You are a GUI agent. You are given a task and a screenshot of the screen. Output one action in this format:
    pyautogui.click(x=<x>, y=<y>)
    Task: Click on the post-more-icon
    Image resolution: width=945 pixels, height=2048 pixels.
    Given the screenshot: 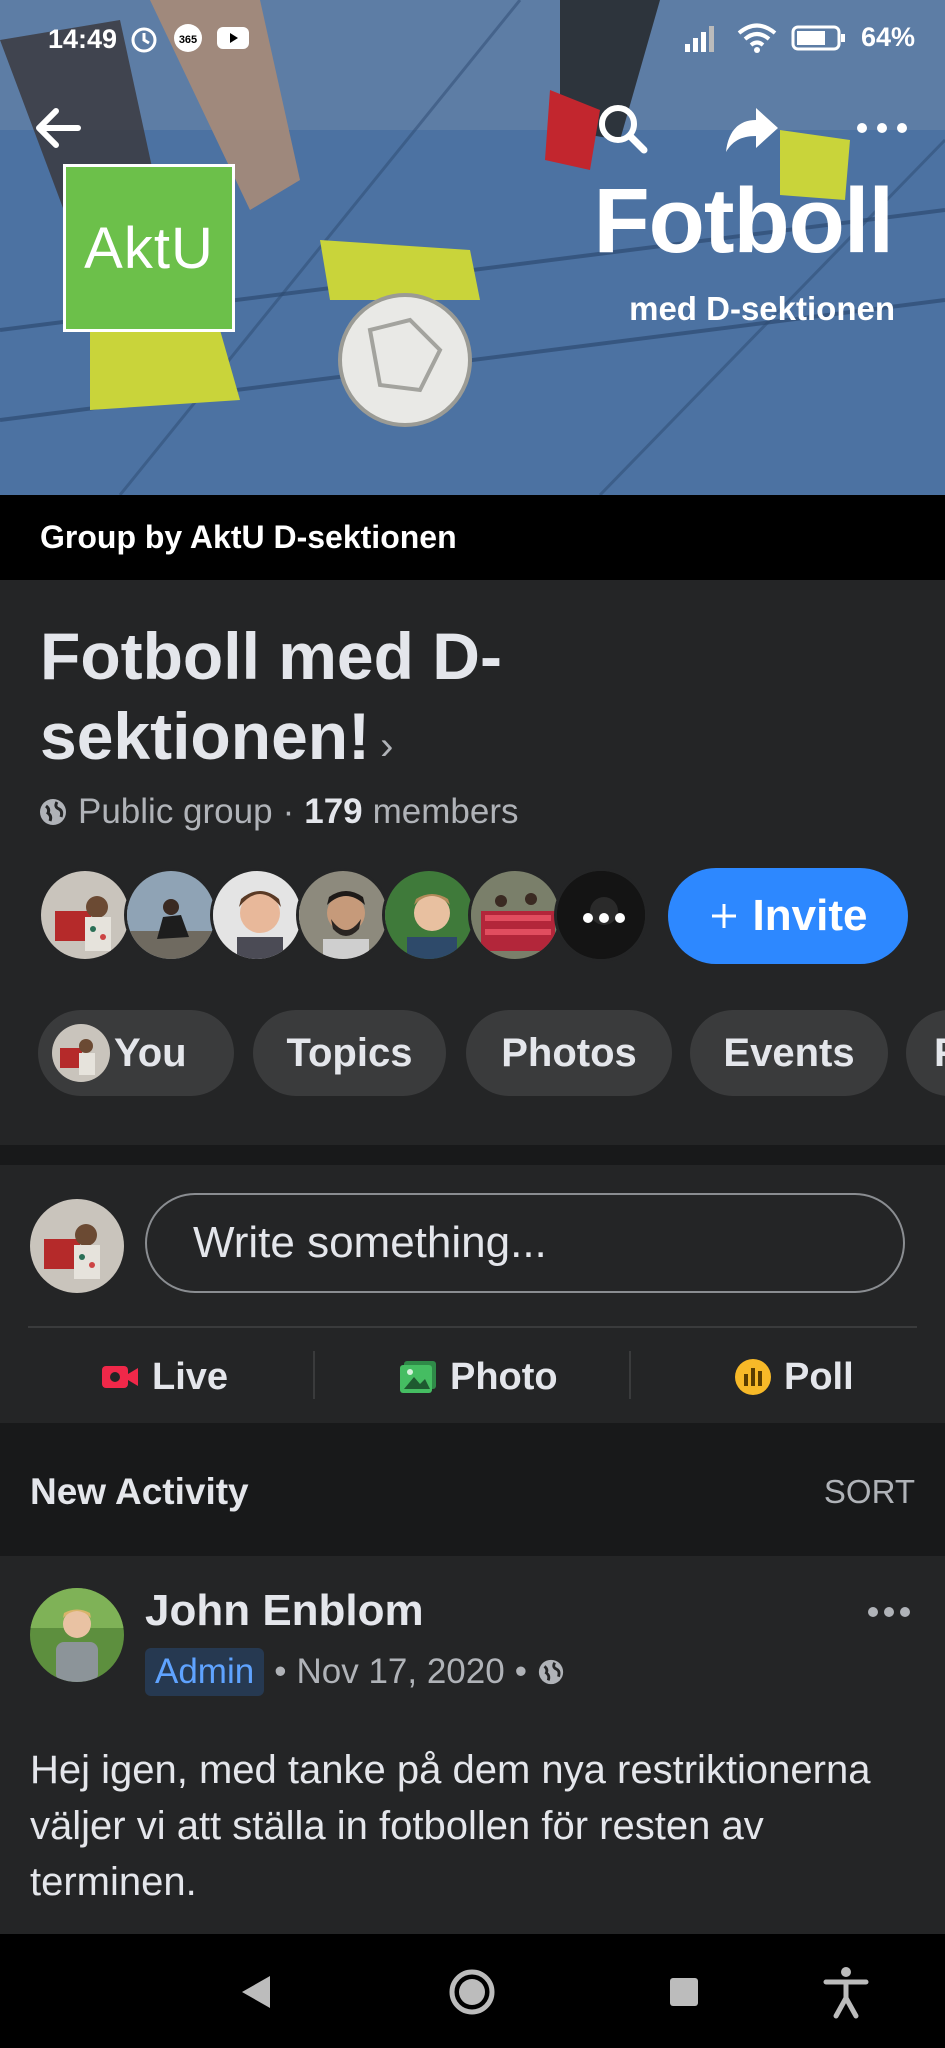 What is the action you would take?
    pyautogui.click(x=889, y=1612)
    